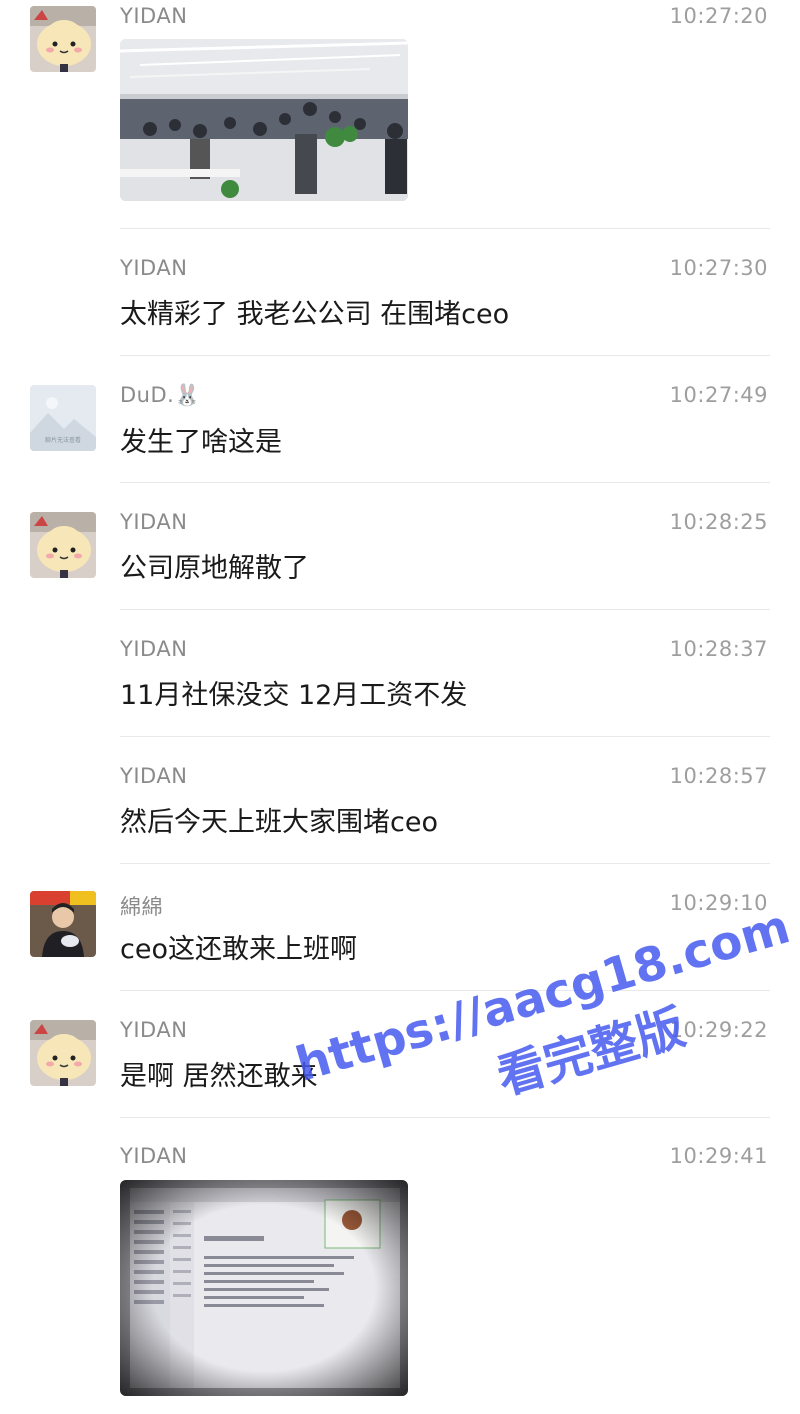  Describe the element at coordinates (160, 395) in the screenshot. I see `sender-name: DuD.🐰` at that location.